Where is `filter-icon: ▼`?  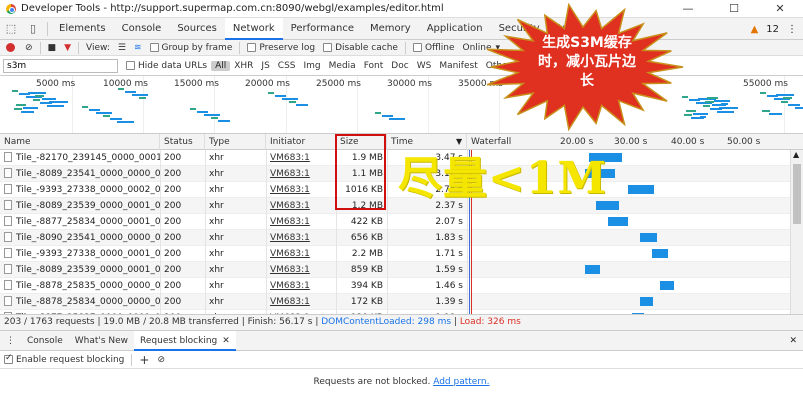 filter-icon: ▼ is located at coordinates (67, 48).